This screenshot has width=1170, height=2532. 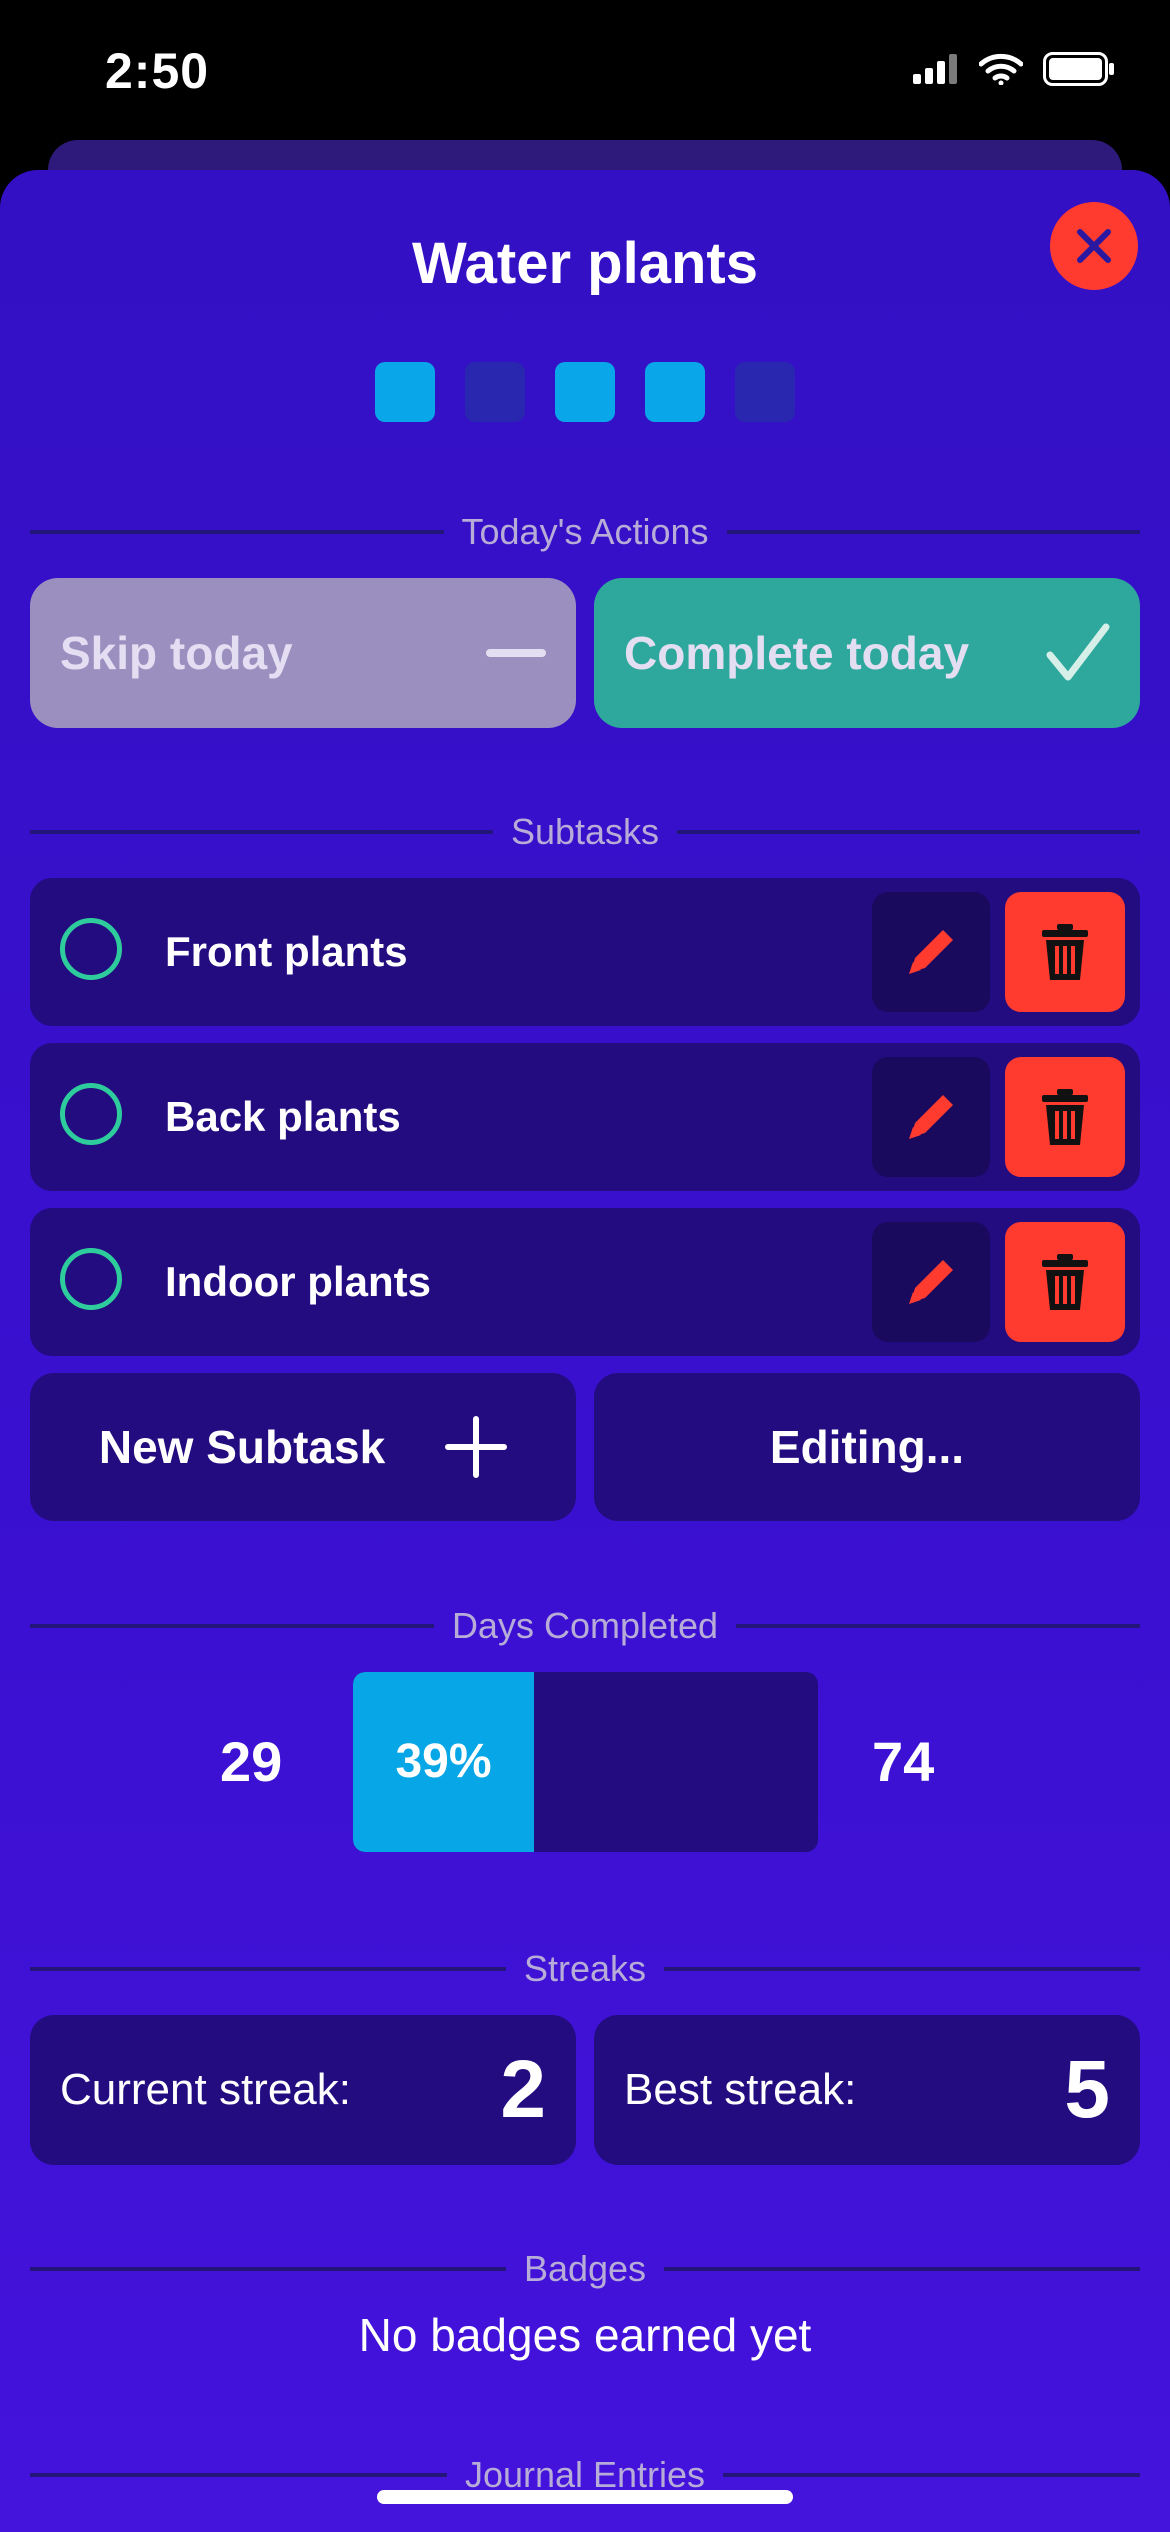 What do you see at coordinates (797, 653) in the screenshot?
I see `complete-today-label: Complete today` at bounding box center [797, 653].